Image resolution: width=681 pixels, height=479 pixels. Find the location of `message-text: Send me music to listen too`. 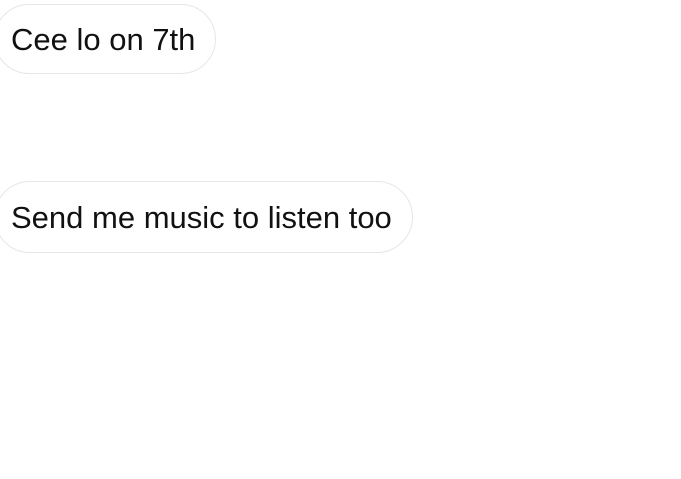

message-text: Send me music to listen too is located at coordinates (201, 217).